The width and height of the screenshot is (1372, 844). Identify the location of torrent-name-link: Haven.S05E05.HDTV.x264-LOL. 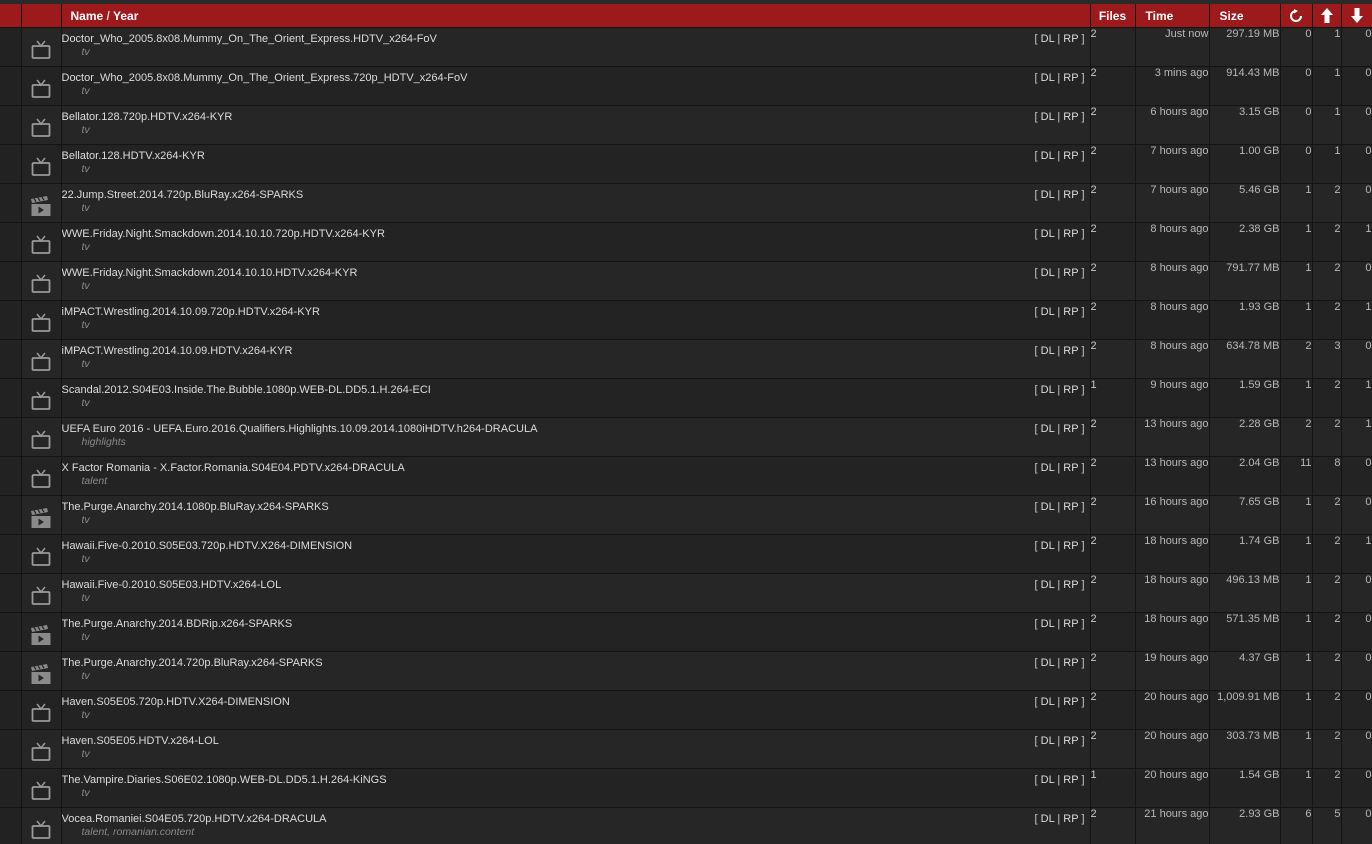
(576, 738).